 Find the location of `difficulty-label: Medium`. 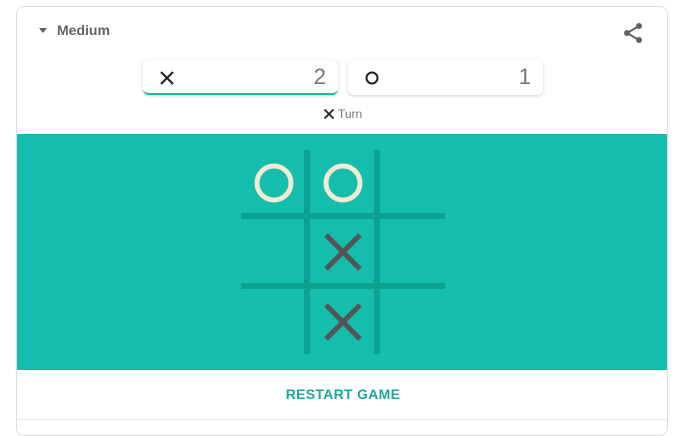

difficulty-label: Medium is located at coordinates (83, 30).